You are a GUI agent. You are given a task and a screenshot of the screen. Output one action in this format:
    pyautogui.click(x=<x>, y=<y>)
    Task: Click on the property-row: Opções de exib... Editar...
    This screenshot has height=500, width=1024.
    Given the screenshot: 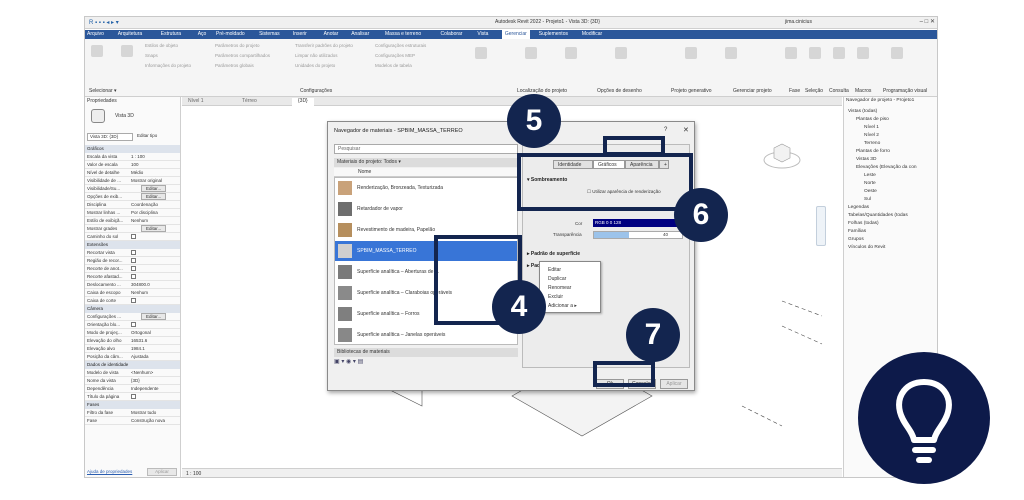 What is the action you would take?
    pyautogui.click(x=132, y=197)
    